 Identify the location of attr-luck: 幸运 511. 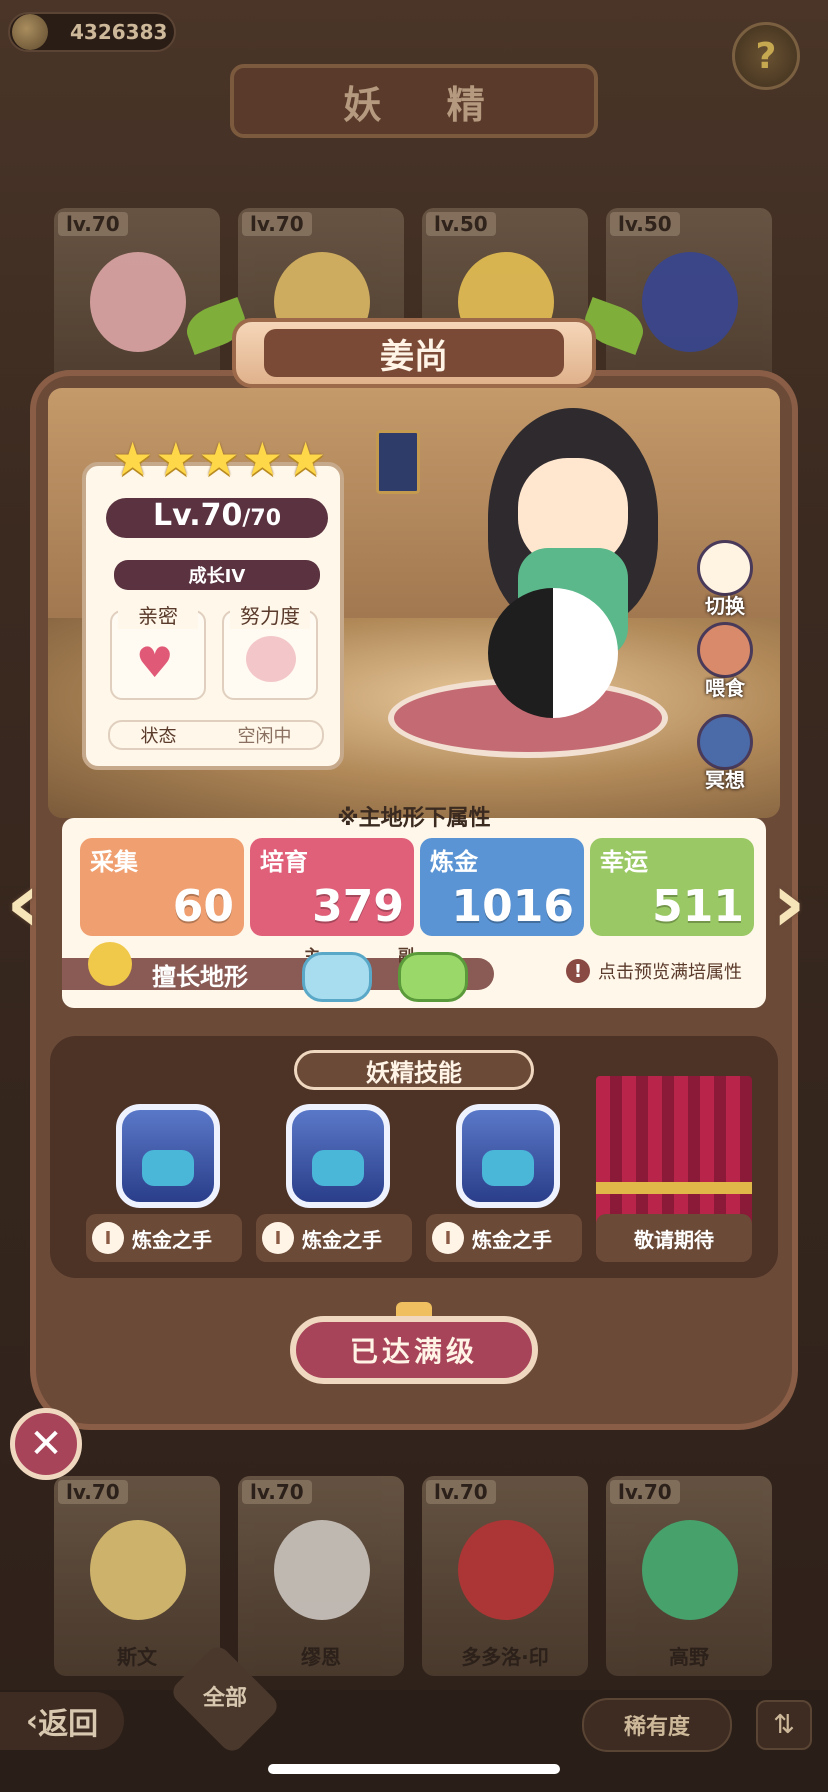
(672, 887).